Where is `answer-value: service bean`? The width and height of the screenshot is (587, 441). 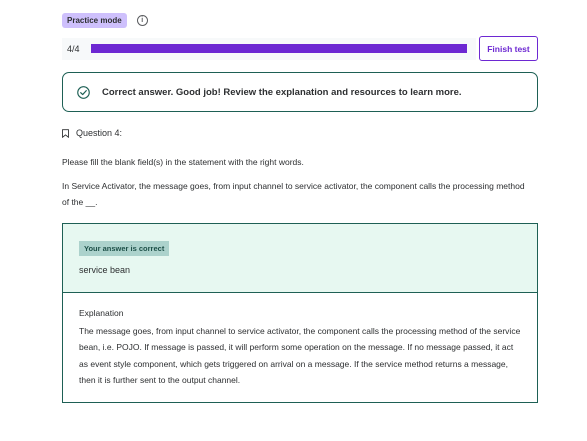
answer-value: service bean is located at coordinates (105, 270).